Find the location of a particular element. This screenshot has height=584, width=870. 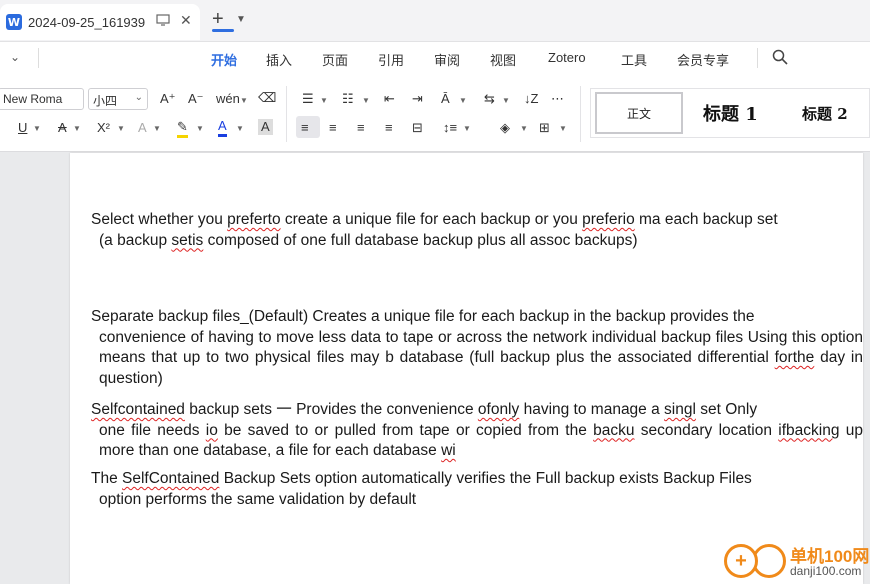

menu-tab-page: 页面 is located at coordinates (335, 59).